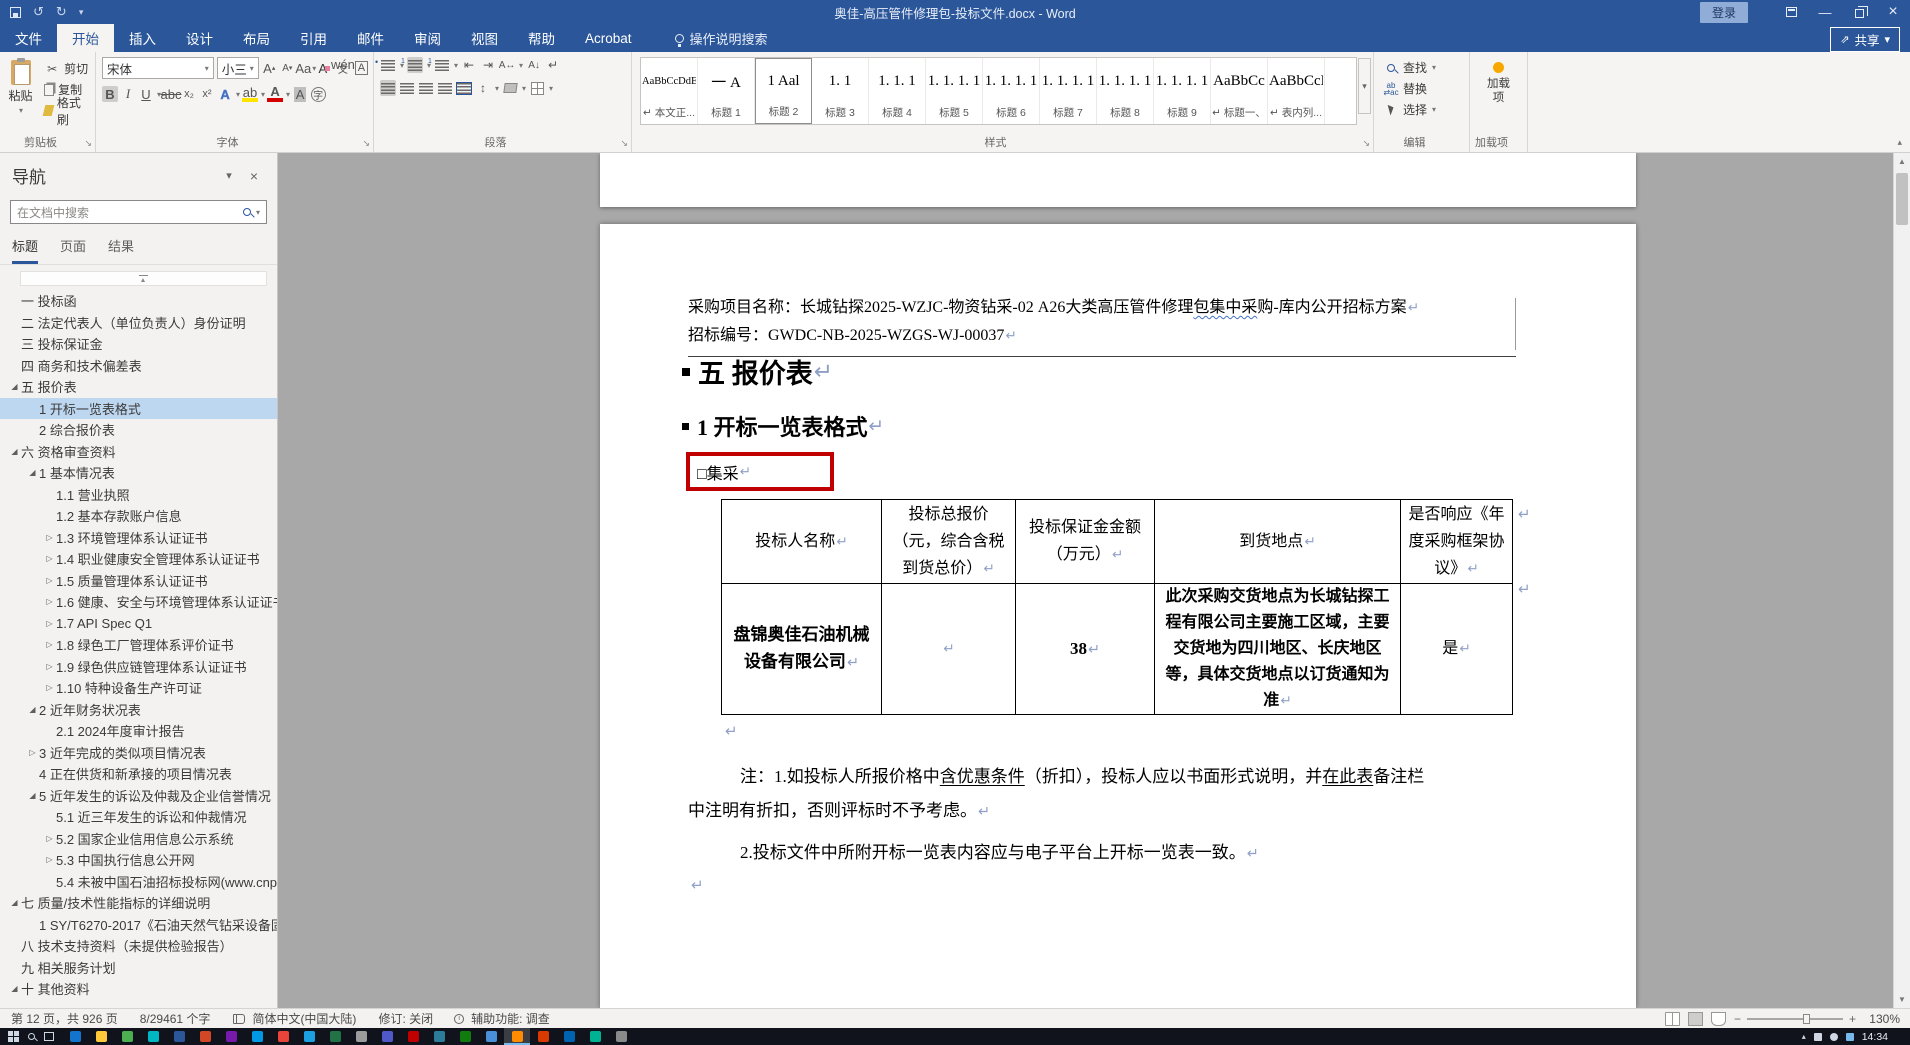 The width and height of the screenshot is (1910, 1045). Describe the element at coordinates (507, 65) in the screenshot. I see `asian-layout-button: A↔` at that location.